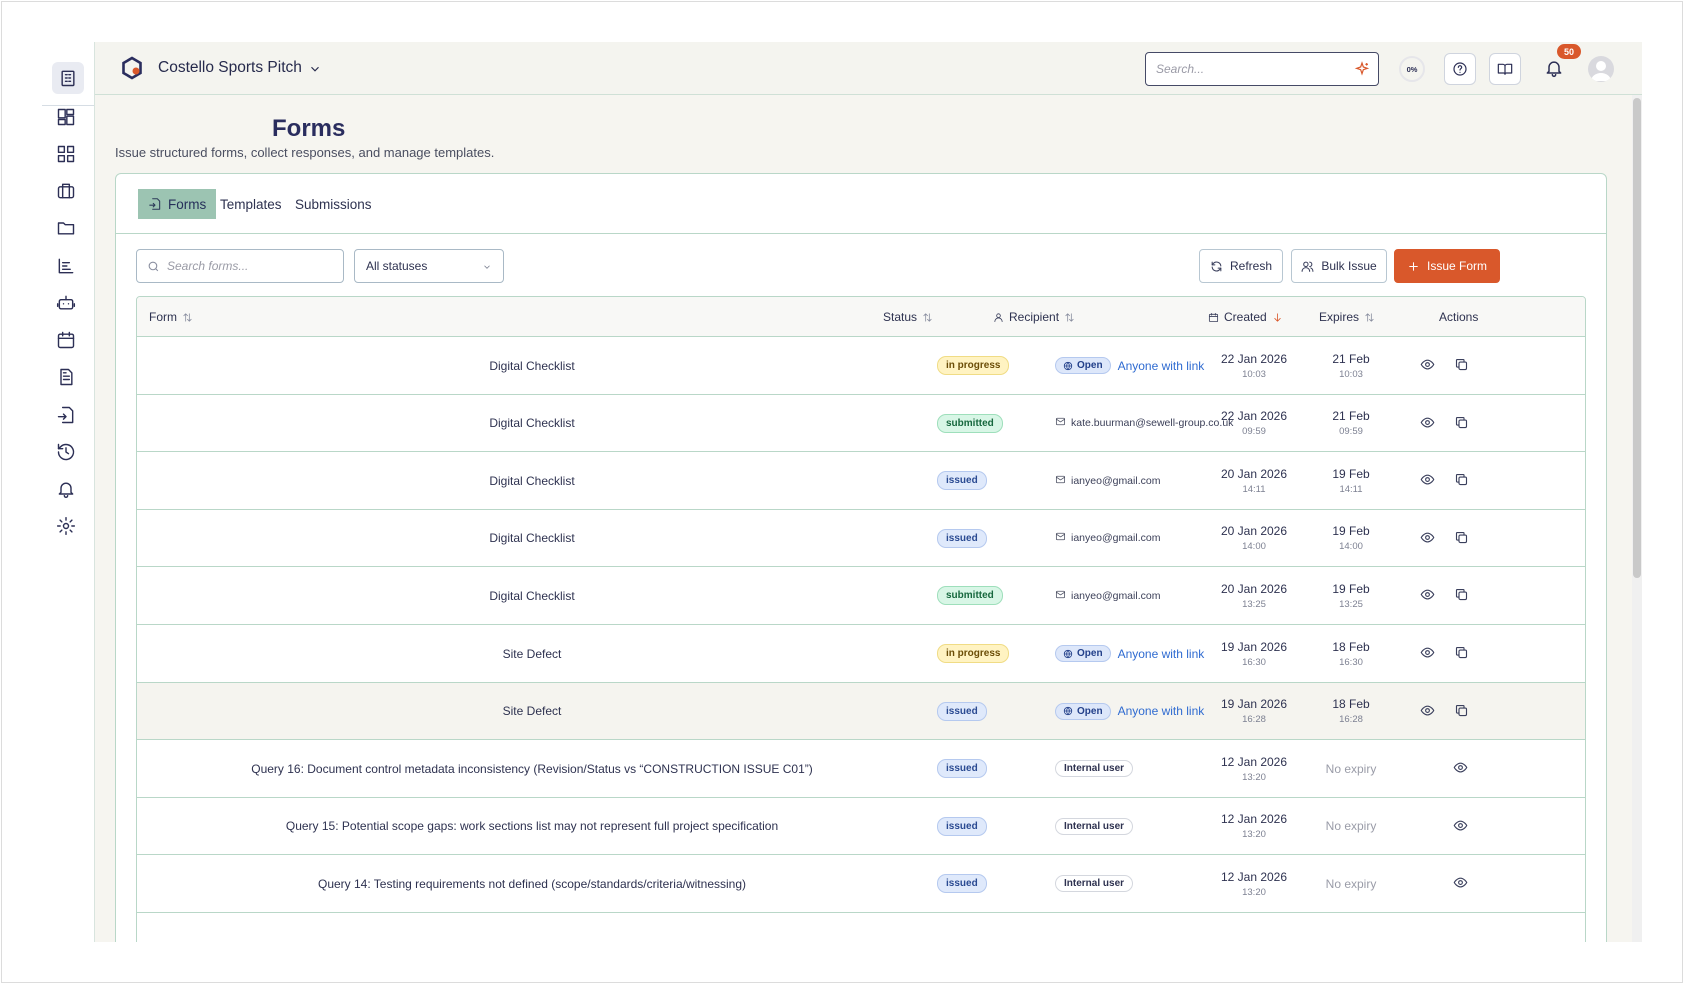  Describe the element at coordinates (1637, 338) in the screenshot. I see `page-scrollbar-thumb` at that location.